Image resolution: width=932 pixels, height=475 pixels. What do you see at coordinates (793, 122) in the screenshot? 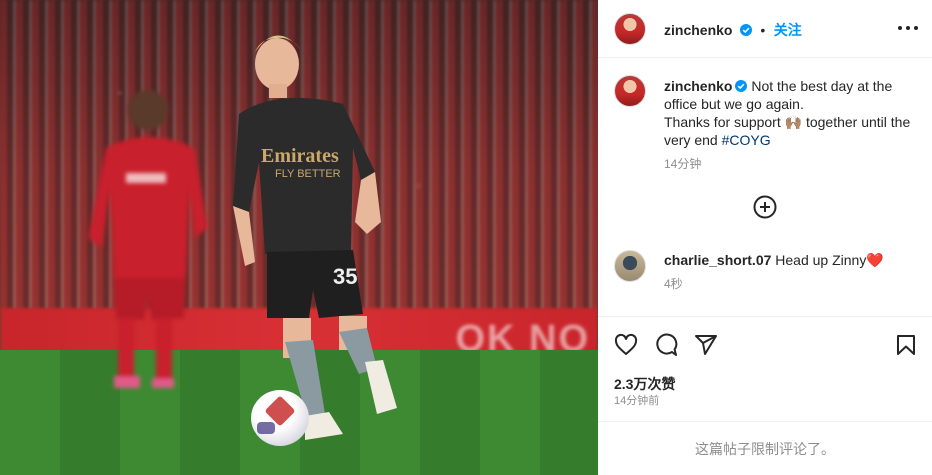
I see `raised-hands-emoji: 🙌🏽` at bounding box center [793, 122].